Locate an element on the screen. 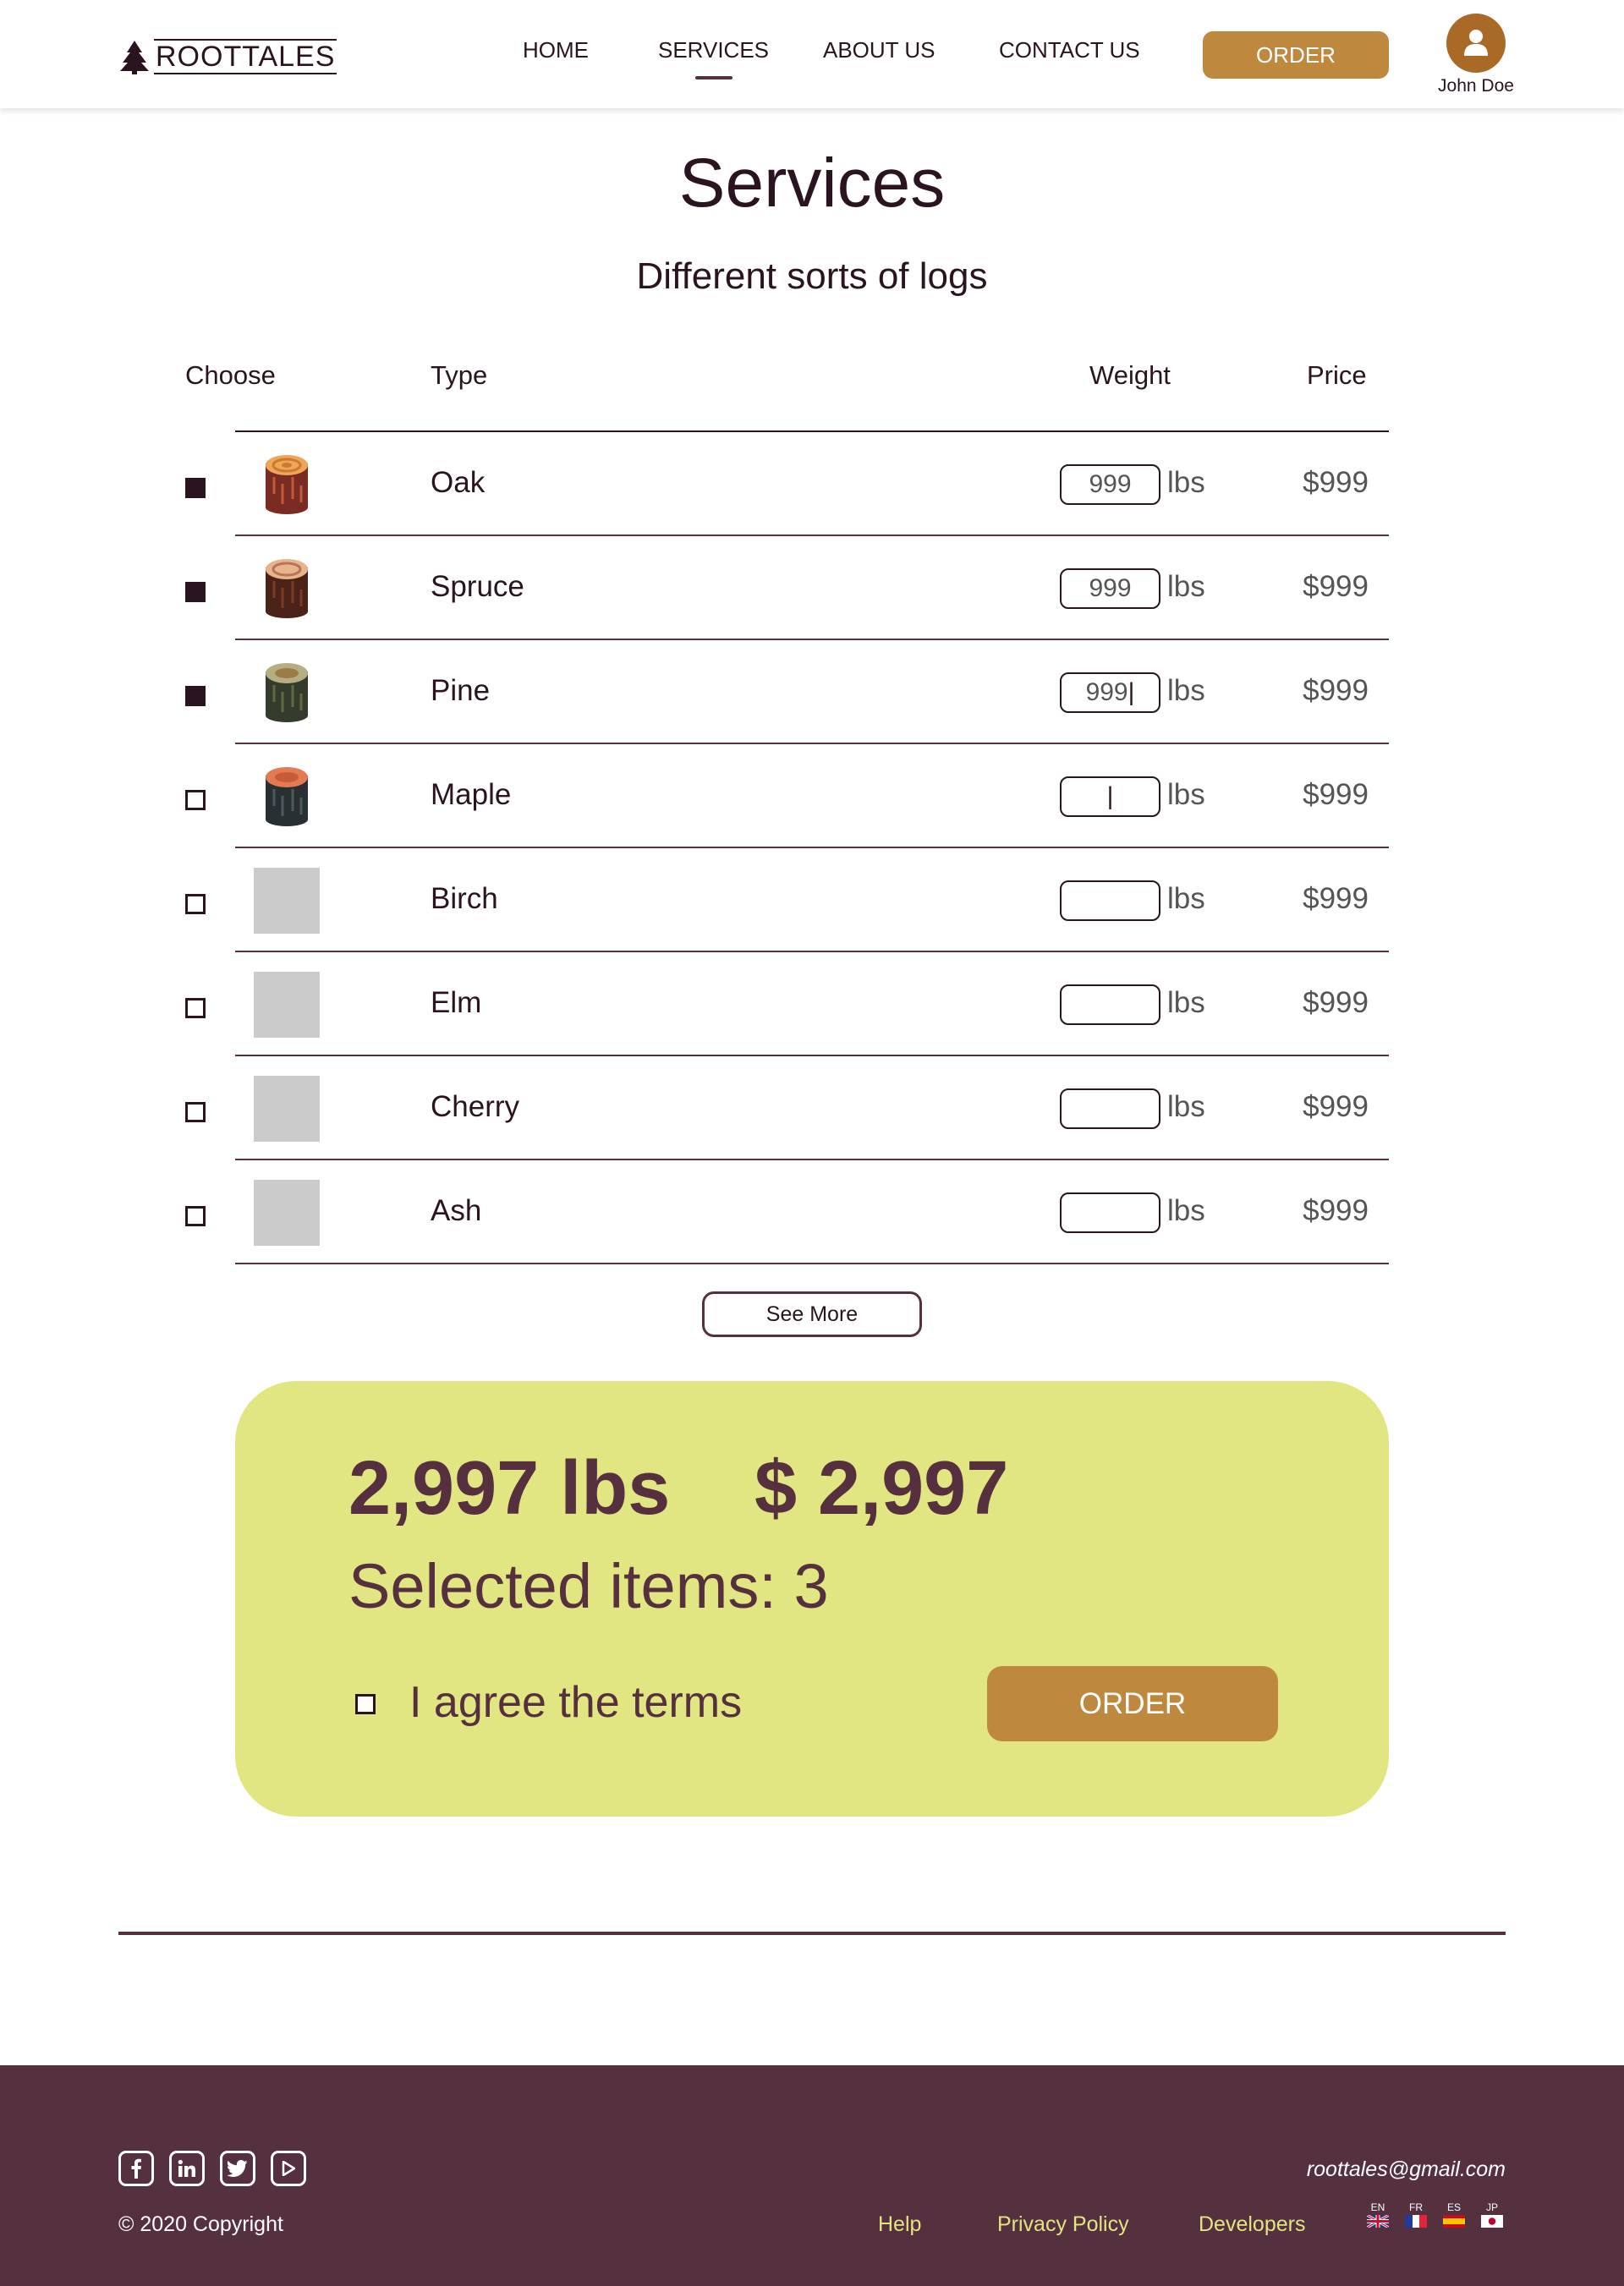 This screenshot has height=2286, width=1624. pine-tree-icon is located at coordinates (134, 57).